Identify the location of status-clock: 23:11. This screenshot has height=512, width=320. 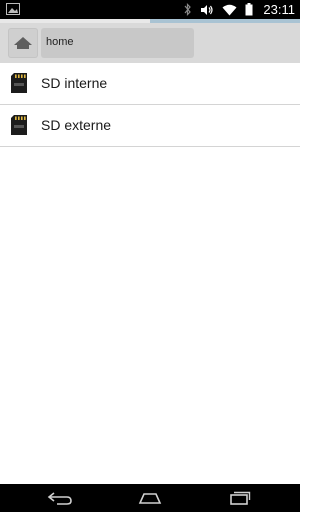
(279, 9).